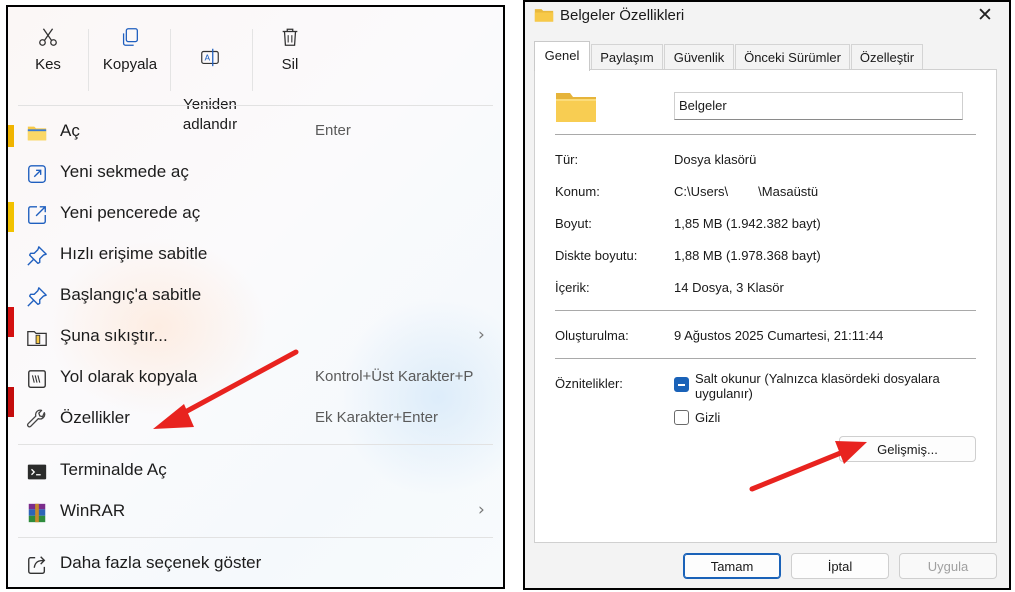 This screenshot has height=592, width=1015. I want to click on zip-icon, so click(37, 338).